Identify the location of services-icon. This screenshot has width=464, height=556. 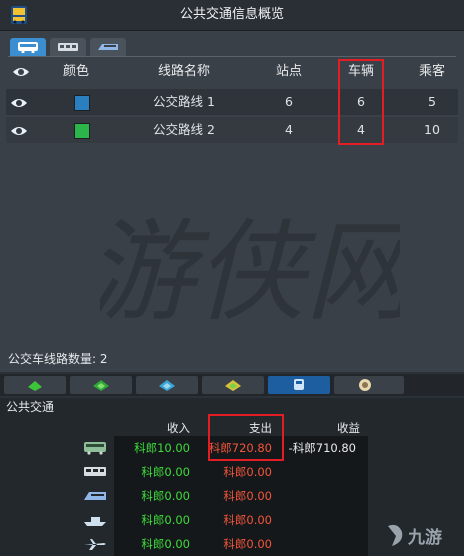
(365, 385).